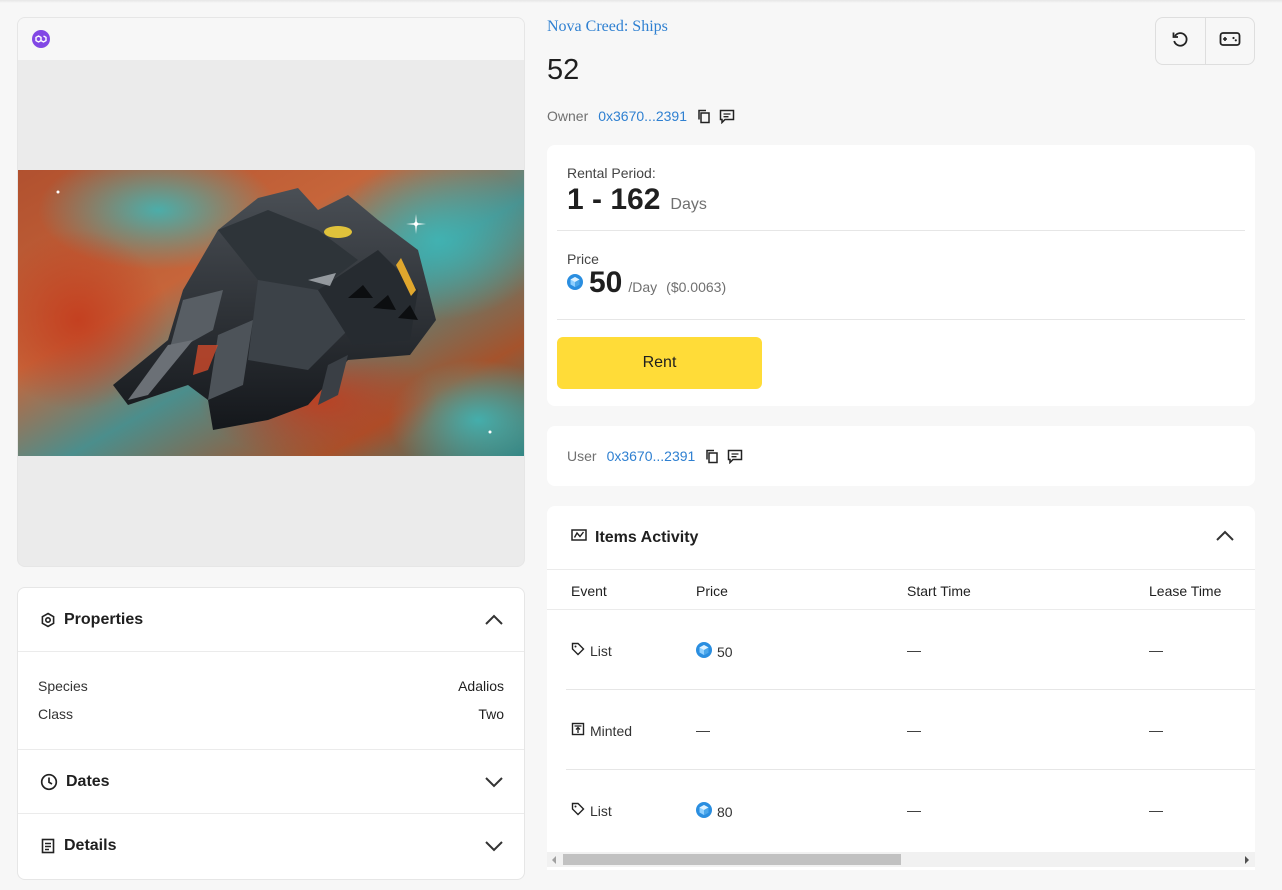 The height and width of the screenshot is (890, 1282). What do you see at coordinates (611, 730) in the screenshot?
I see `event-label: Minted` at bounding box center [611, 730].